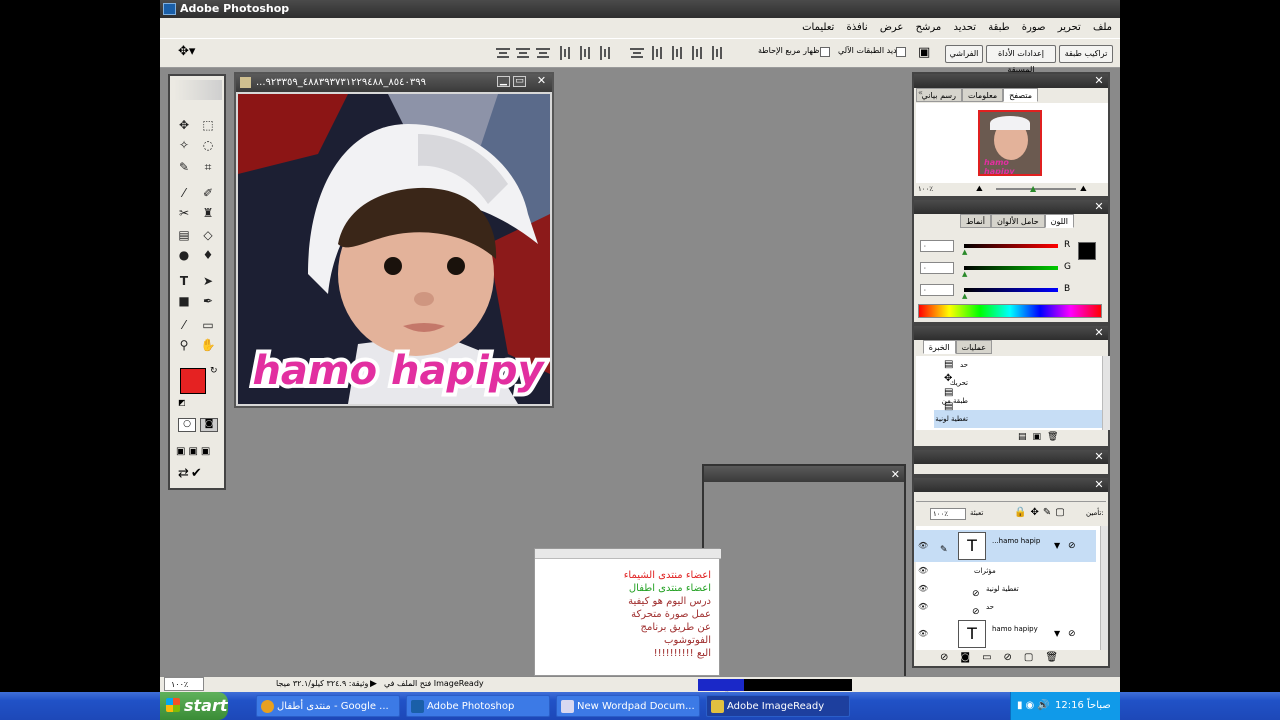 Image resolution: width=1280 pixels, height=720 pixels. I want to click on zoom-out-icon: ⛰, so click(979, 189).